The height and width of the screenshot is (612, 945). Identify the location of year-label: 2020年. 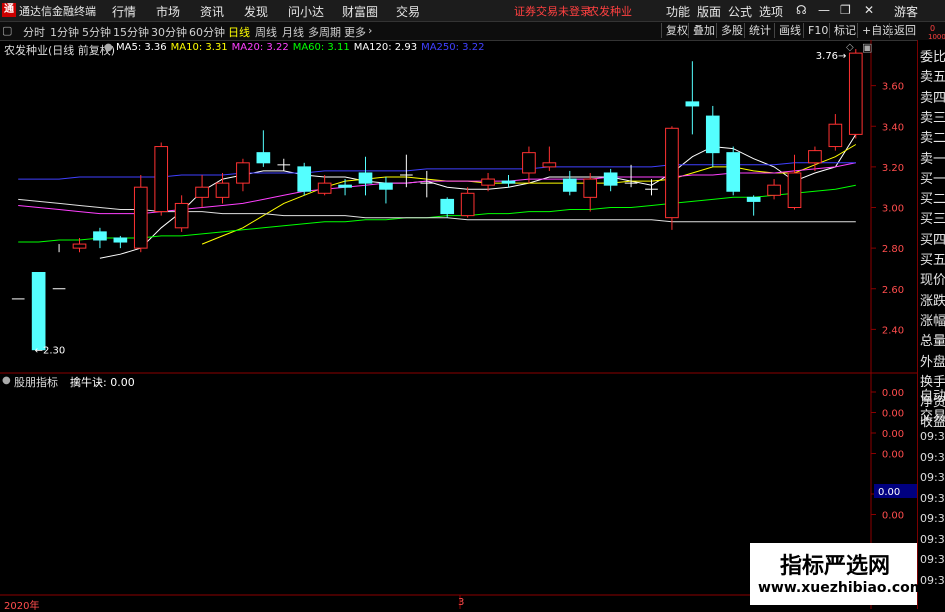
(22, 606).